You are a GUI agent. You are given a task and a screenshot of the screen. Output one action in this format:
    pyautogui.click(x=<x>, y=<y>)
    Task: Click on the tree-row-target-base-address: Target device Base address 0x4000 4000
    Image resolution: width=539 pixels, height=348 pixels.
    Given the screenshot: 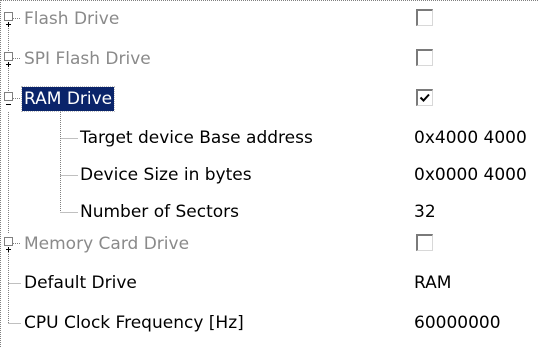 What is the action you would take?
    pyautogui.click(x=269, y=138)
    